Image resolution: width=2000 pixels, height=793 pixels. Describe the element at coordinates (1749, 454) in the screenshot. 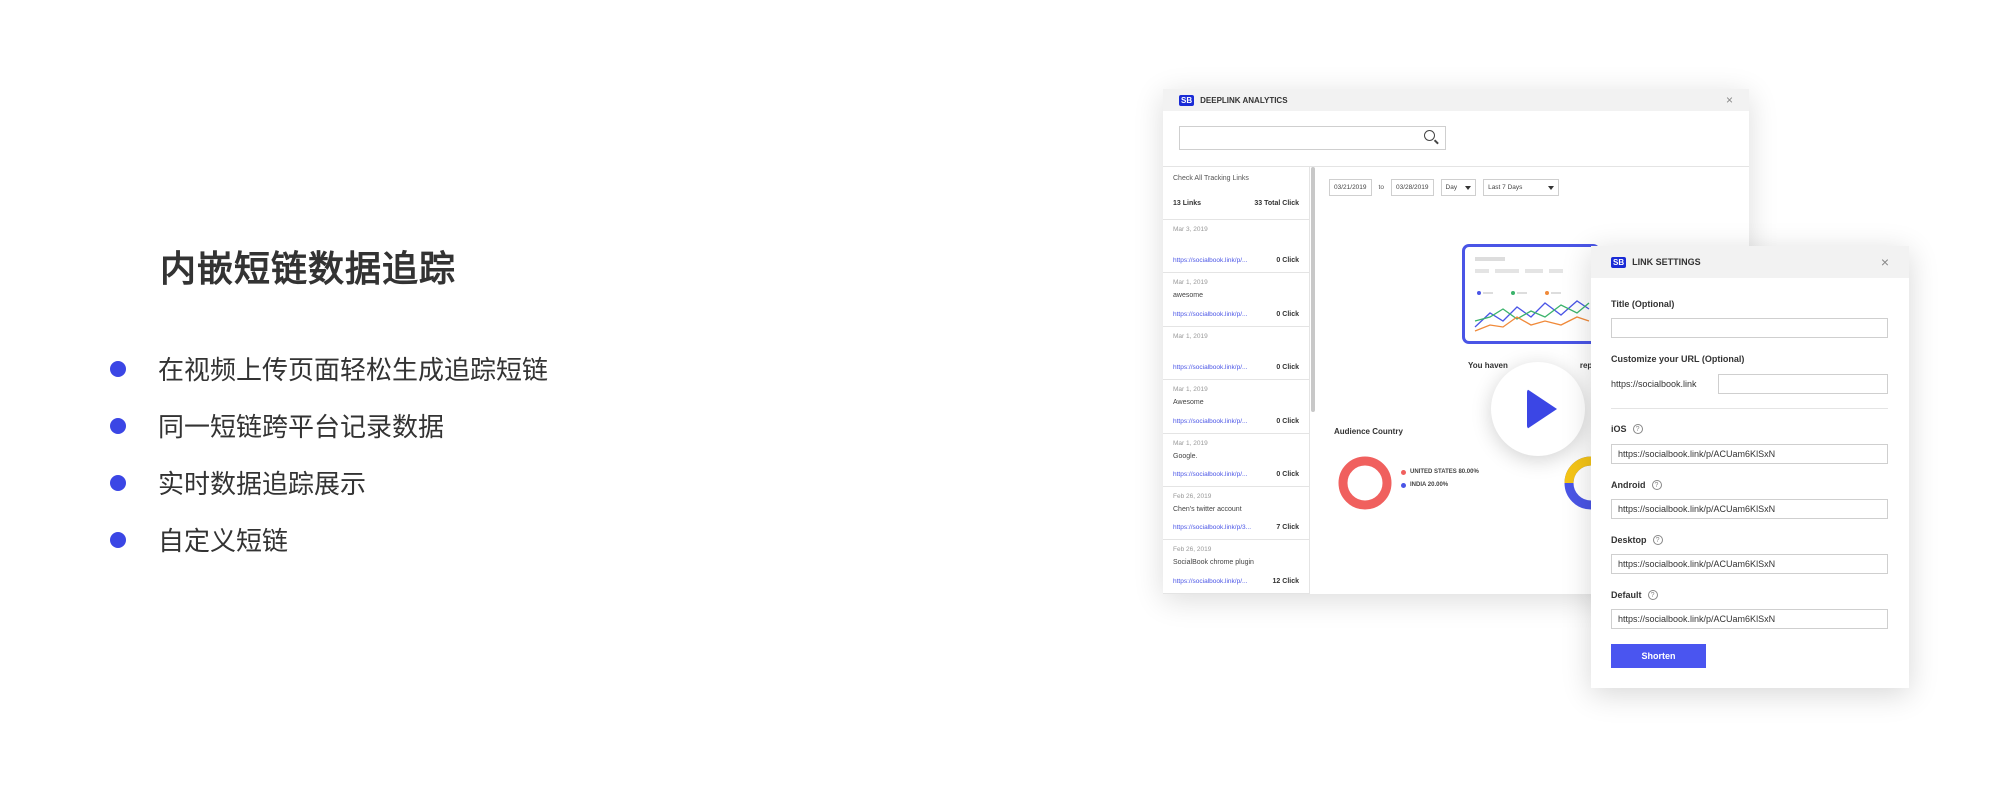

I see `ios-url-input: https://socialbook.link/p/ACUam6KlSxN` at that location.